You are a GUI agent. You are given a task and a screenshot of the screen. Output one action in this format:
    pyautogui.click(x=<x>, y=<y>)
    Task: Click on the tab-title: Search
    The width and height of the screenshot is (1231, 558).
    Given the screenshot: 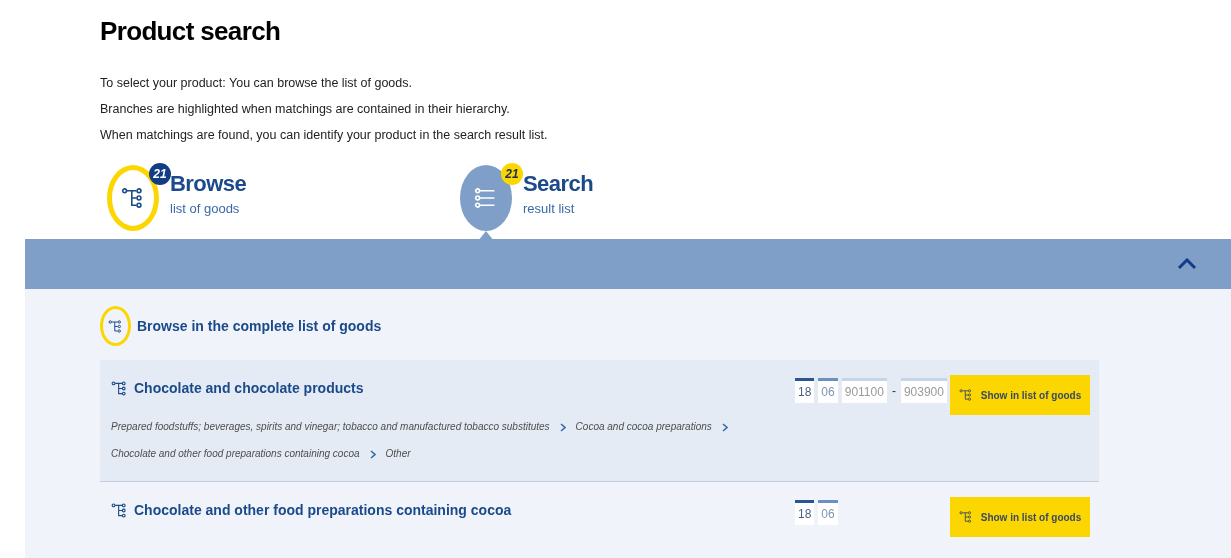 What is the action you would take?
    pyautogui.click(x=558, y=184)
    